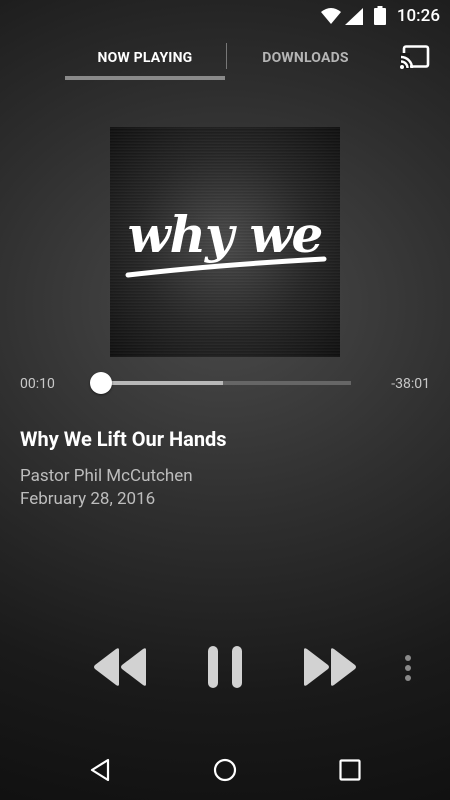 Image resolution: width=450 pixels, height=800 pixels. I want to click on back-icon, so click(100, 770).